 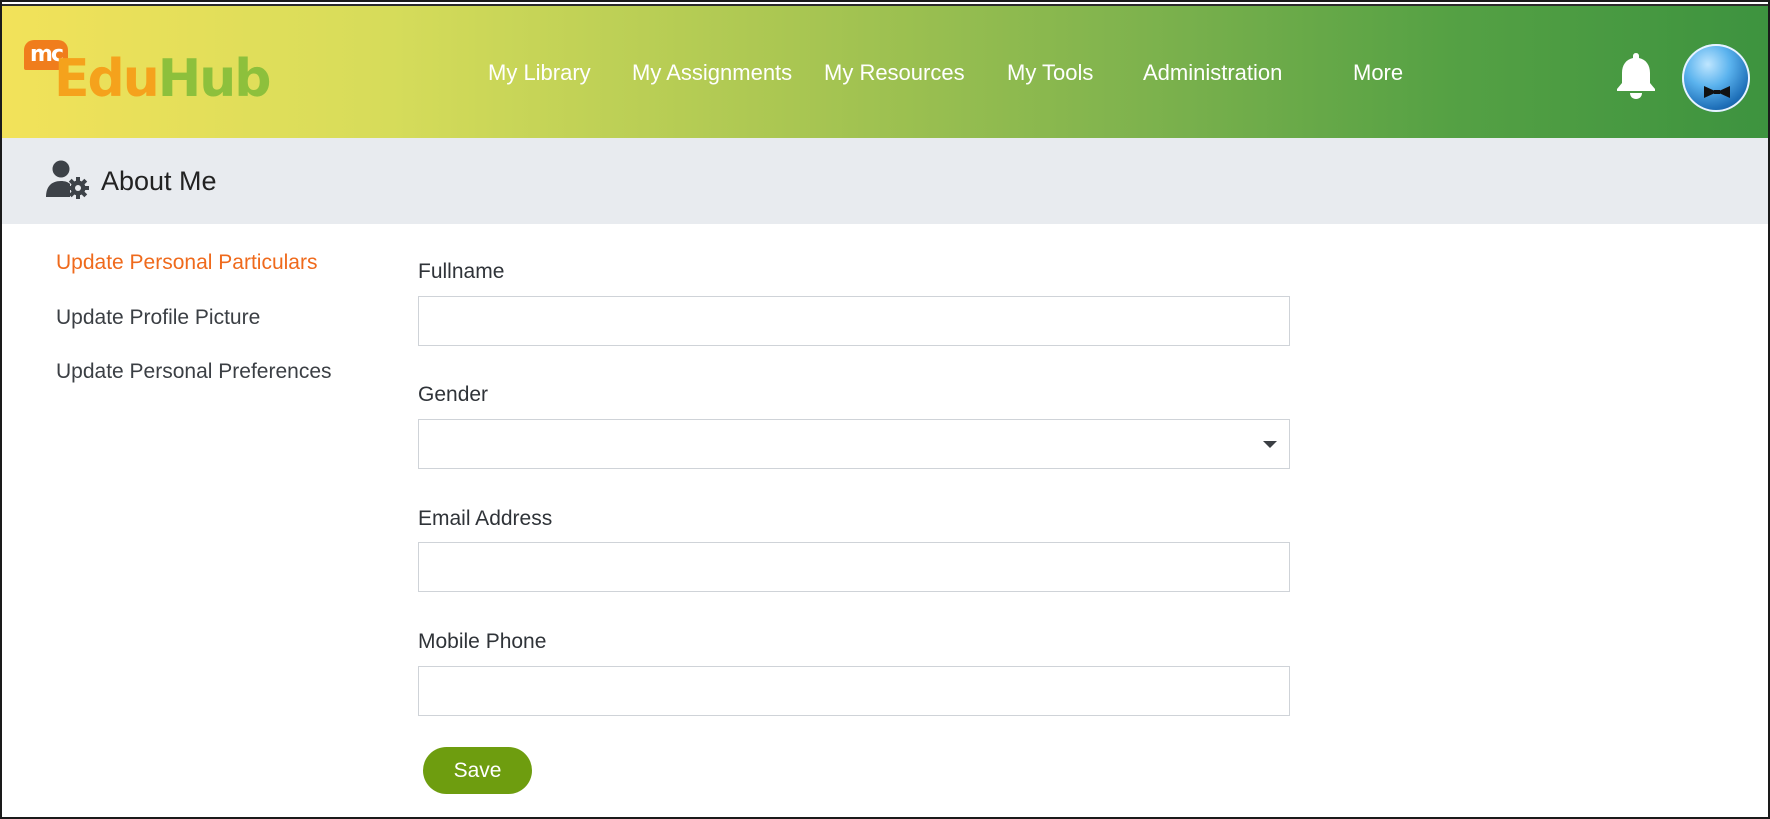 I want to click on eduhub-logo: mc EduHub, so click(x=149, y=78).